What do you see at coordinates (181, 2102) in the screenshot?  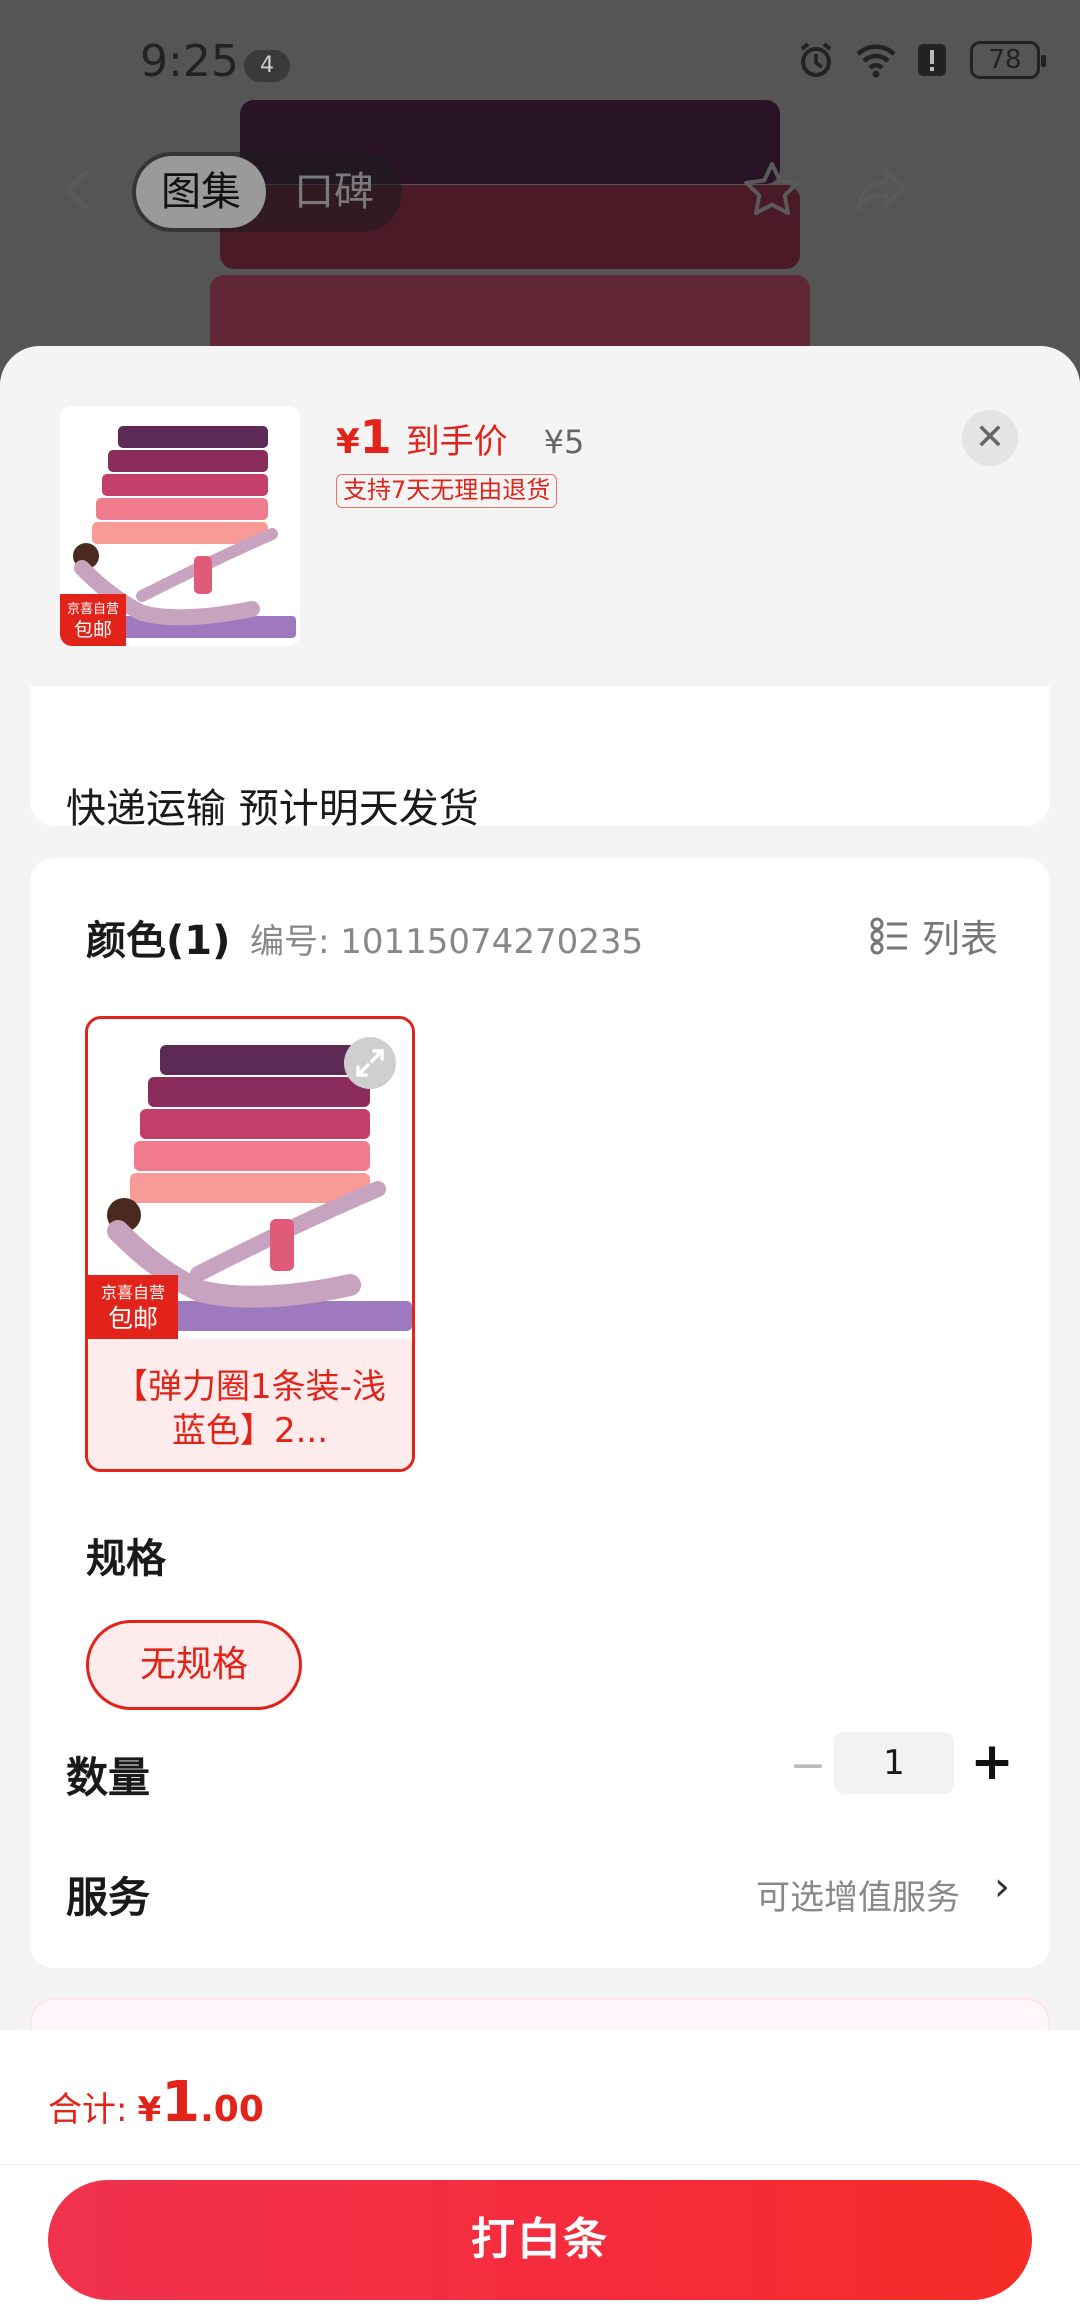 I see `total-integer: 1` at bounding box center [181, 2102].